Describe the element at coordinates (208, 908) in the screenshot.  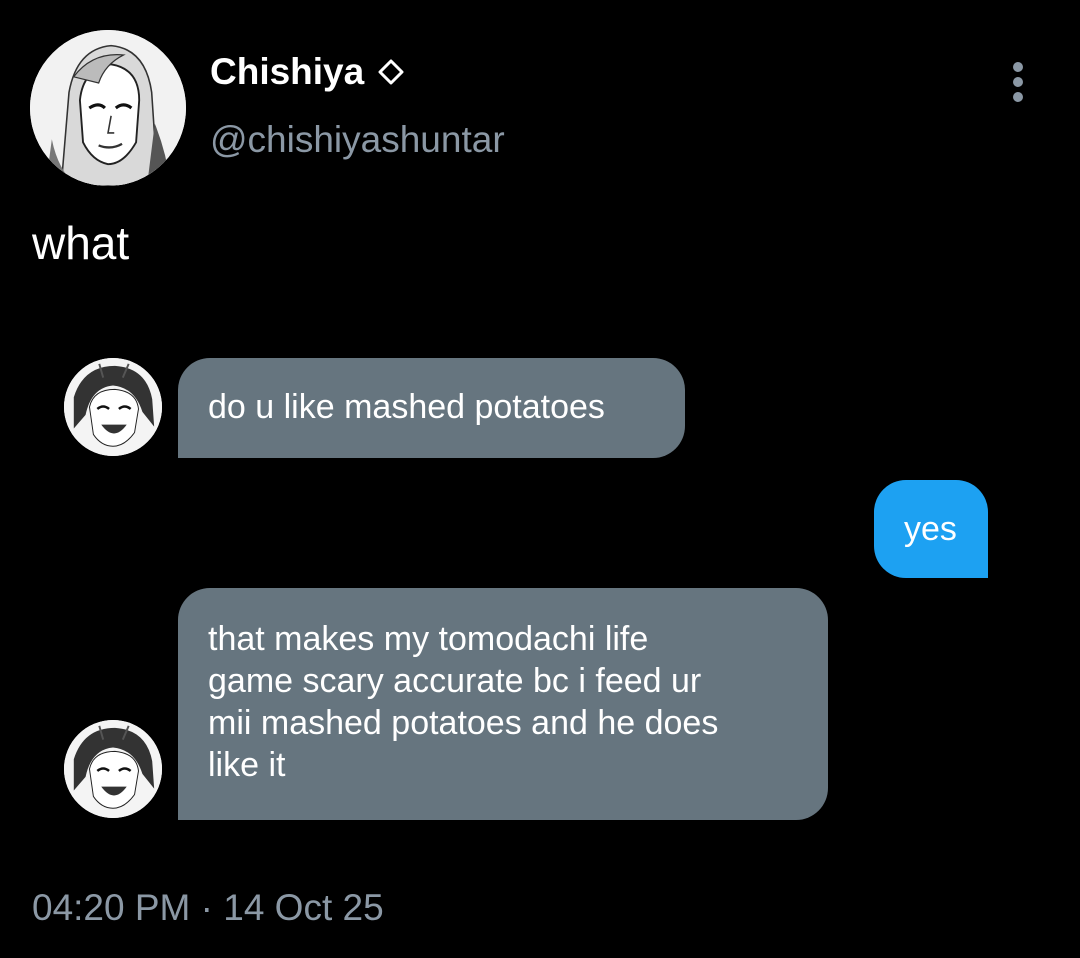
I see `tweet-timestamp: 04:20 PM · 14 Oct 25` at that location.